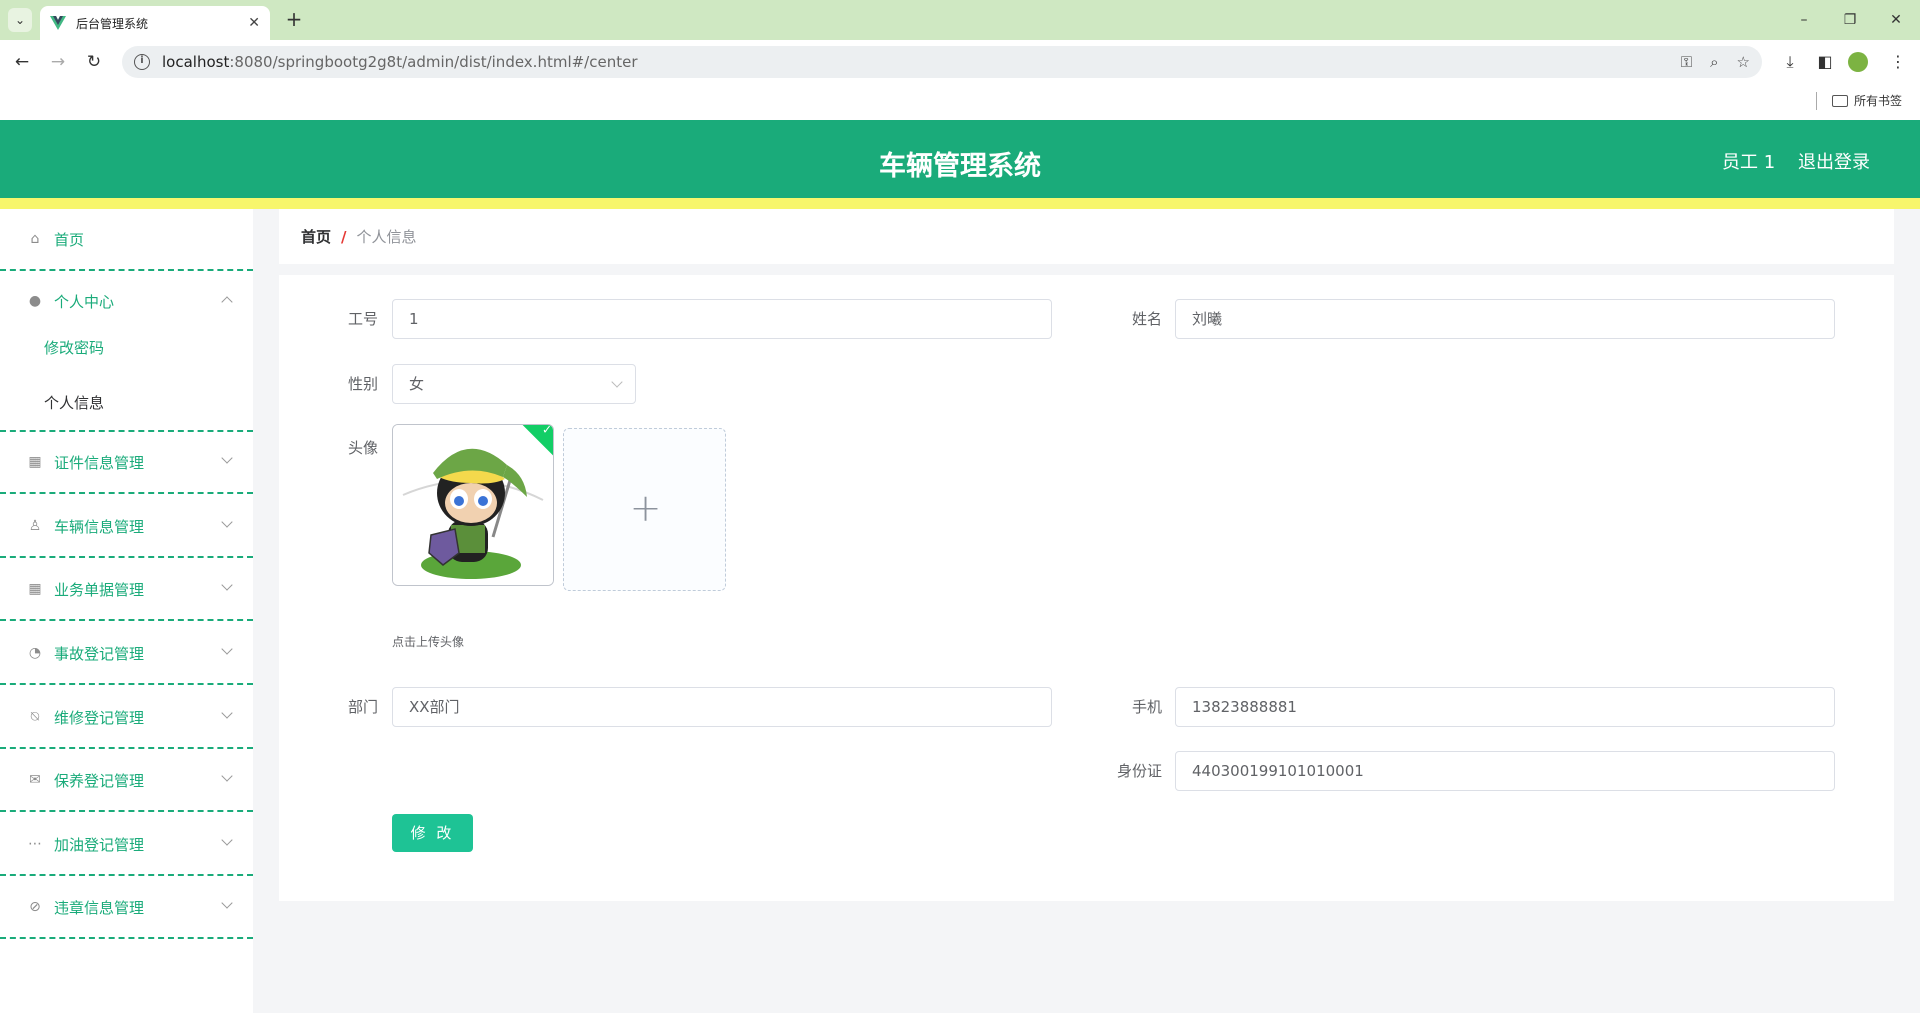 The image size is (1920, 1013). What do you see at coordinates (362, 707) in the screenshot?
I see `department-label: 部门` at bounding box center [362, 707].